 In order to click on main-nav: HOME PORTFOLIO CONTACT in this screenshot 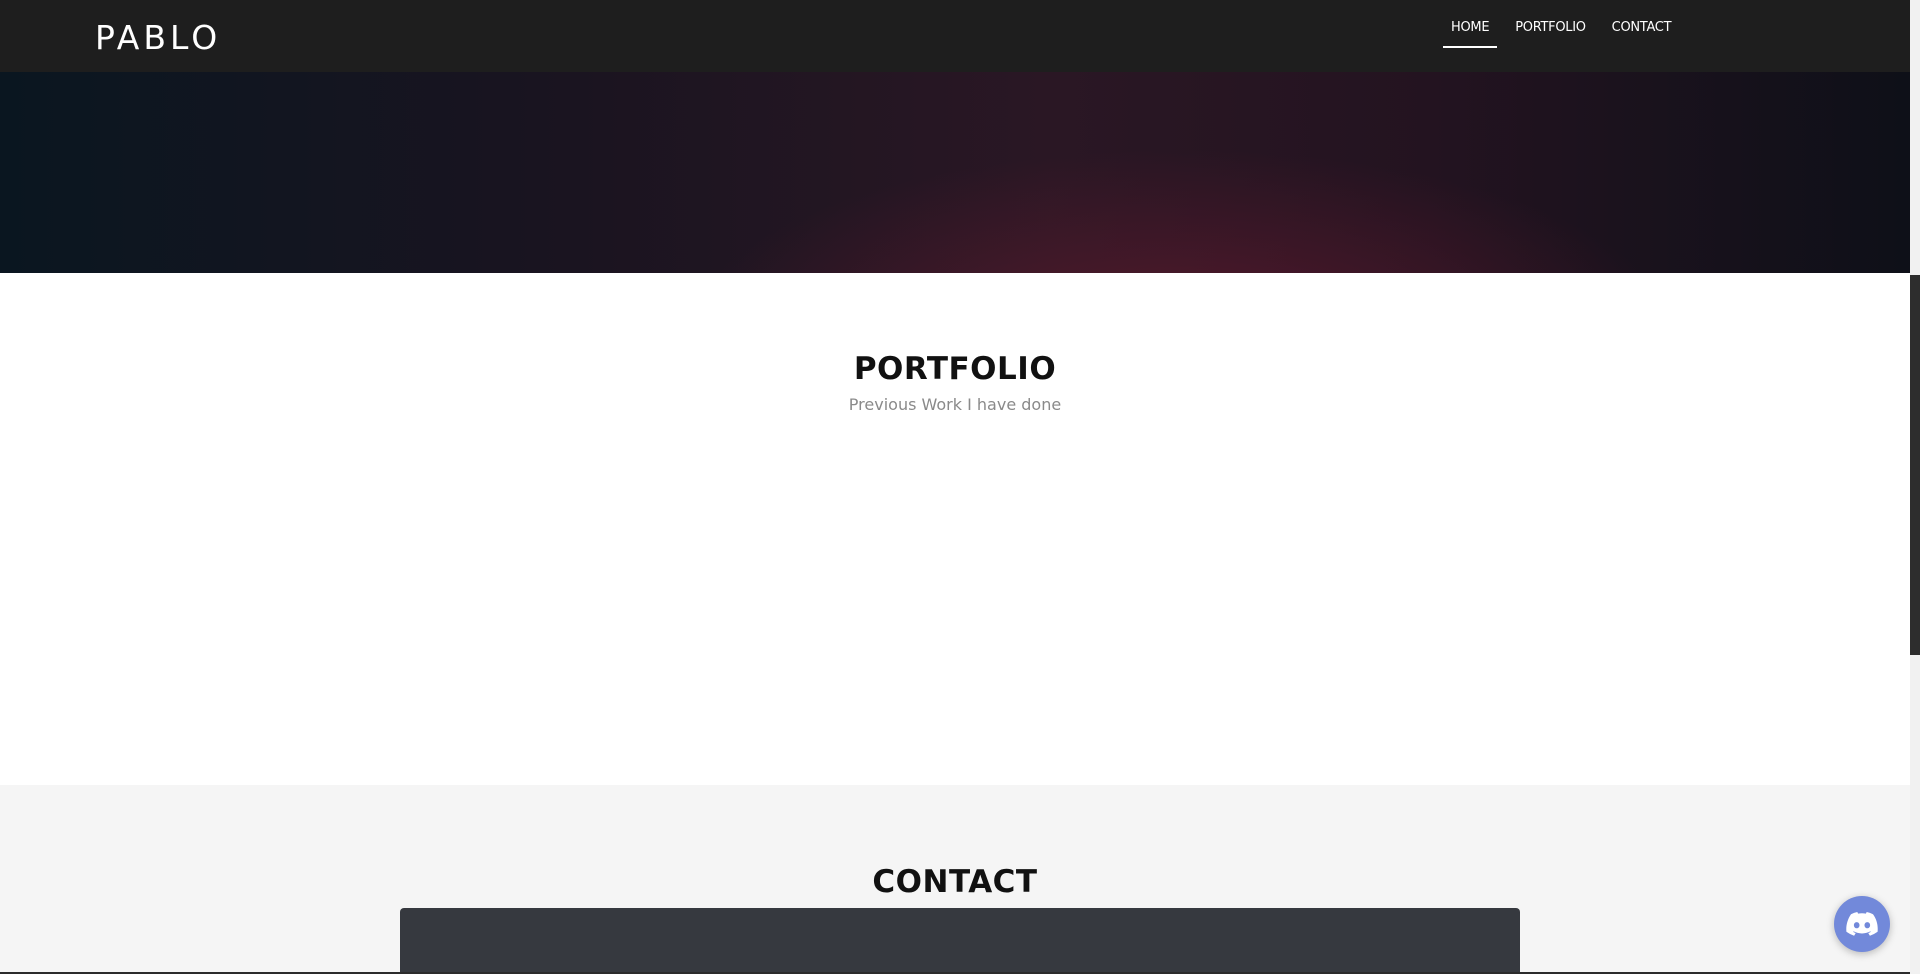, I will do `click(1566, 36)`.